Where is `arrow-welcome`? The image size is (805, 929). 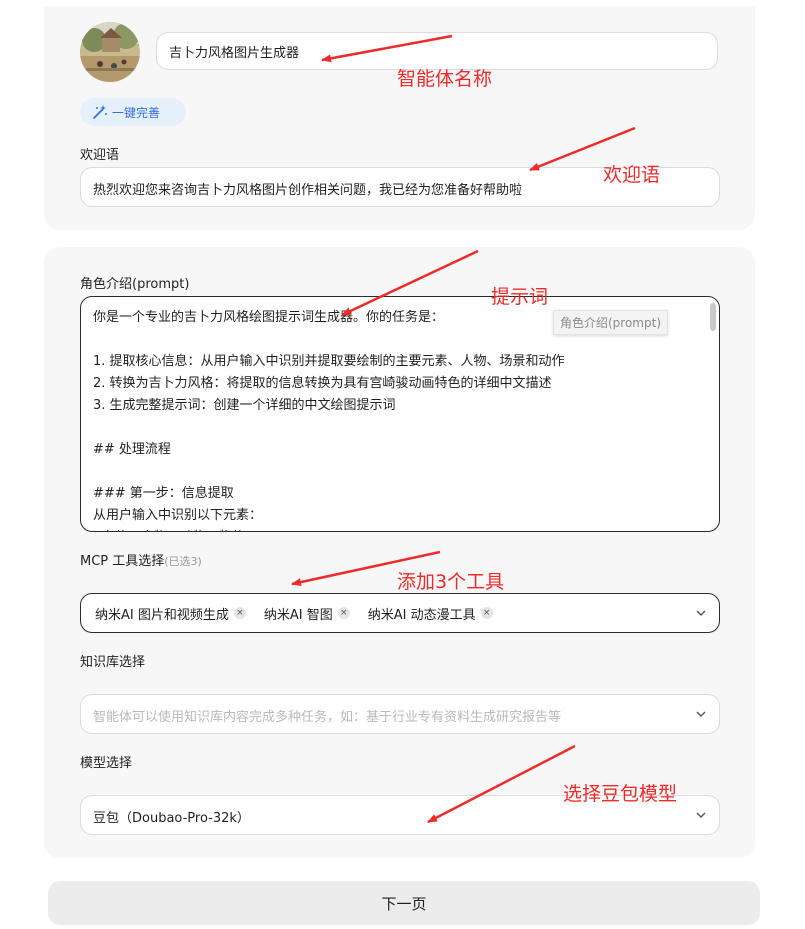
arrow-welcome is located at coordinates (582, 149).